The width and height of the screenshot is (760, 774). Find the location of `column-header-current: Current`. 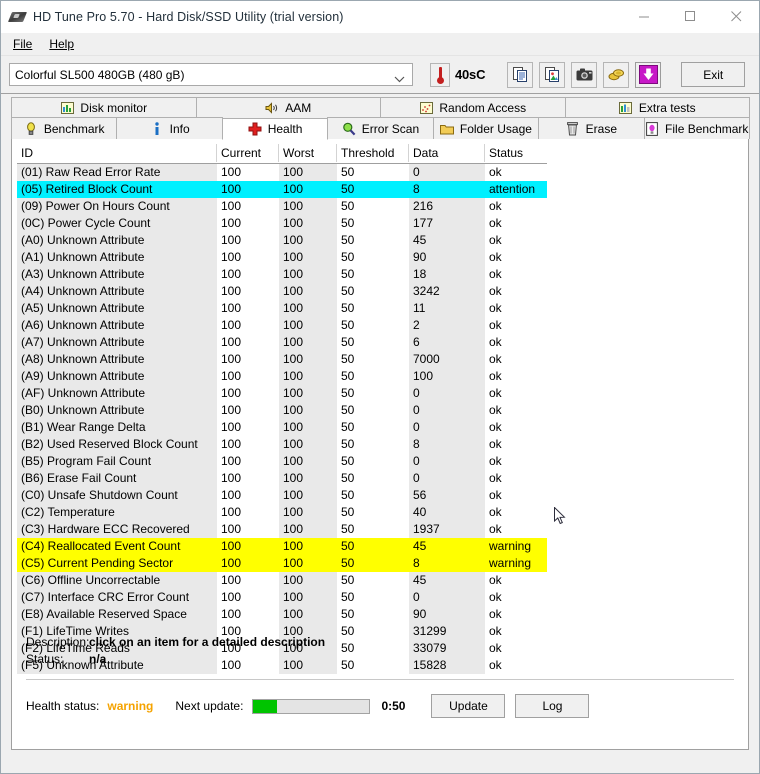

column-header-current: Current is located at coordinates (248, 153).